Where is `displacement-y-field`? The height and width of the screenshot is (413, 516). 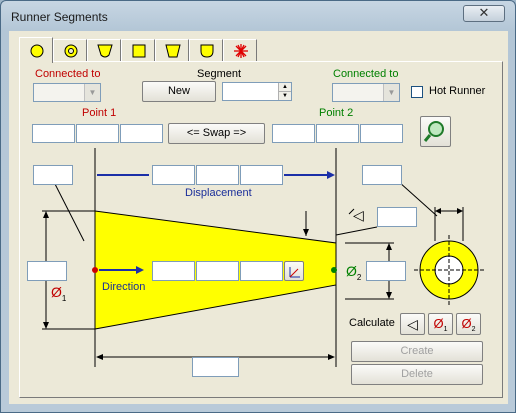 displacement-y-field is located at coordinates (217, 175).